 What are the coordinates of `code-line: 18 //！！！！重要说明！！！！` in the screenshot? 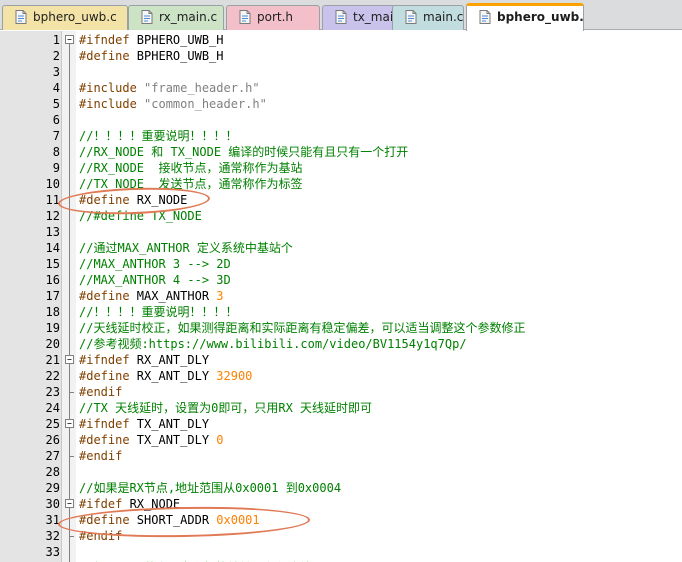 It's located at (341, 312).